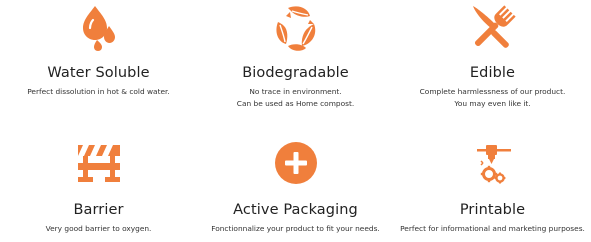 The width and height of the screenshot is (591, 242). Describe the element at coordinates (98, 185) in the screenshot. I see `feature-barrier: Barrier Very good barrier to oxygen.` at that location.